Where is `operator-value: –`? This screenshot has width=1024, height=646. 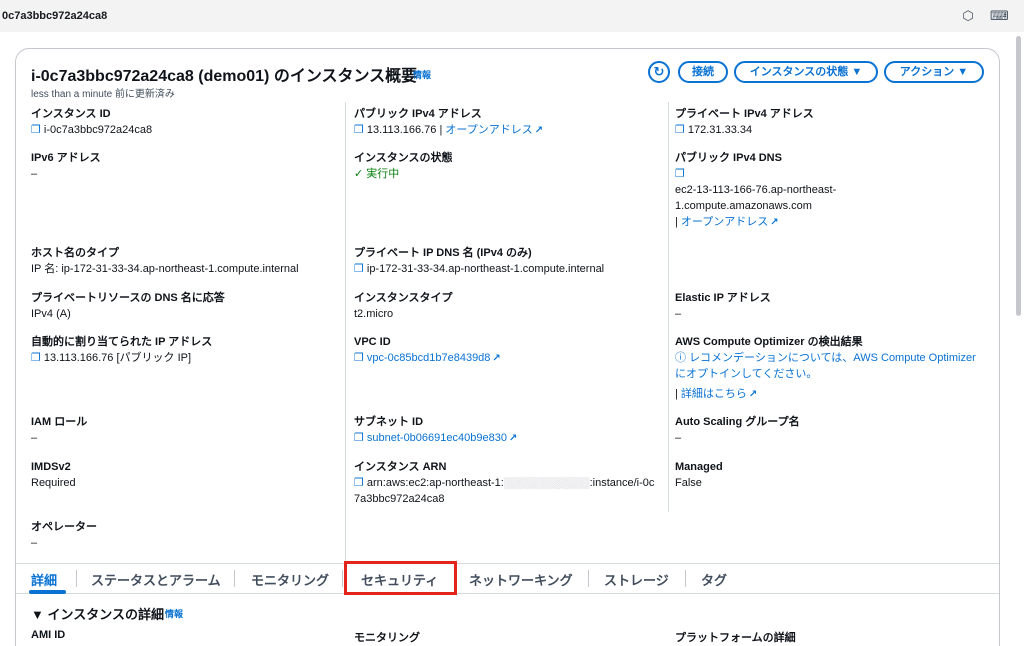
operator-value: – is located at coordinates (34, 543).